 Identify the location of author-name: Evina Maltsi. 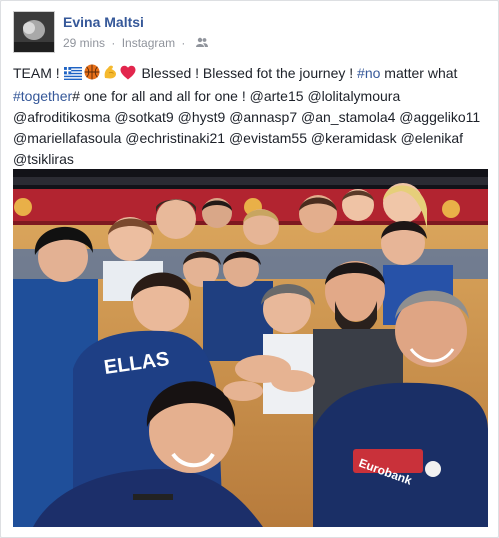
(103, 22).